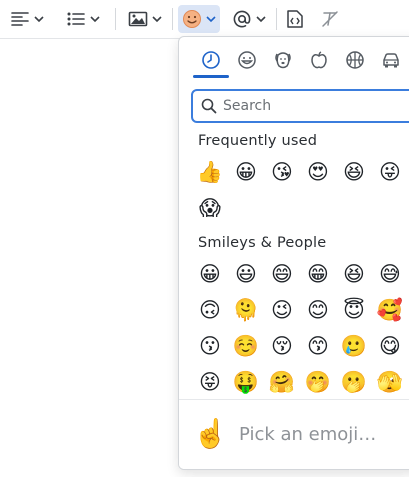 Image resolution: width=409 pixels, height=477 pixels. What do you see at coordinates (354, 346) in the screenshot?
I see `emoji-button: 🥲` at bounding box center [354, 346].